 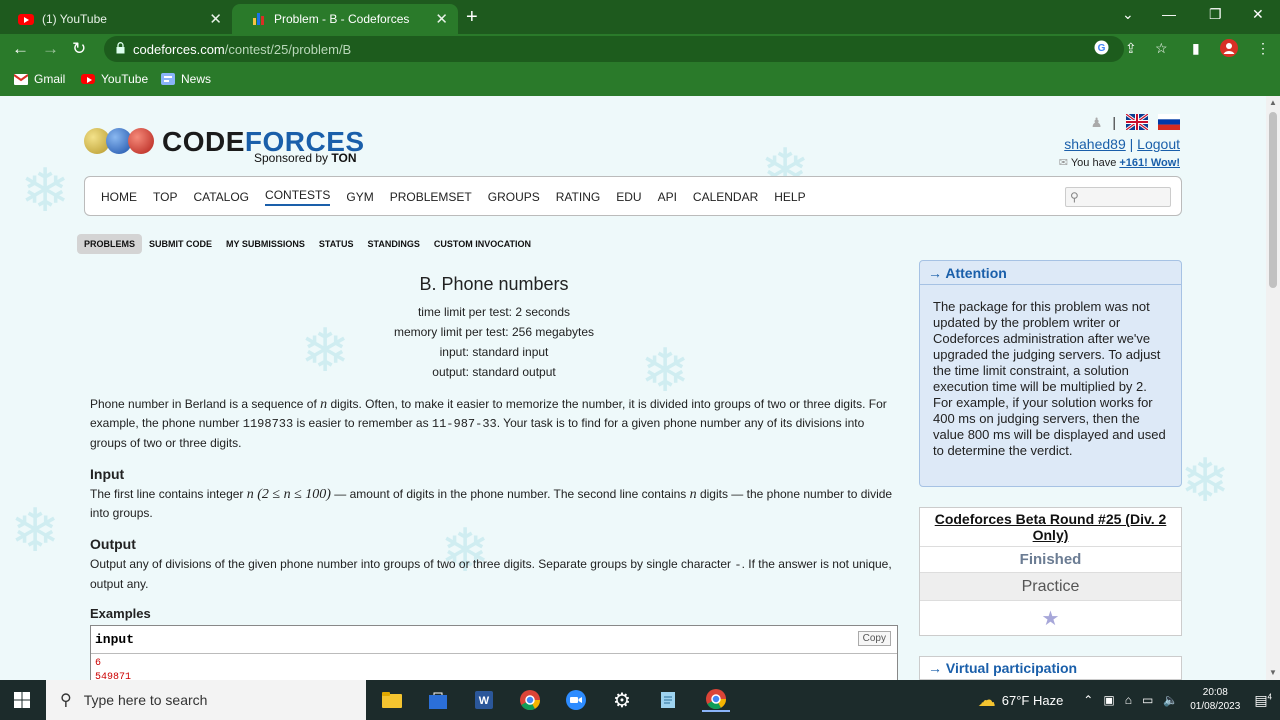 What do you see at coordinates (628, 197) in the screenshot?
I see `menu-item-edu: EDU` at bounding box center [628, 197].